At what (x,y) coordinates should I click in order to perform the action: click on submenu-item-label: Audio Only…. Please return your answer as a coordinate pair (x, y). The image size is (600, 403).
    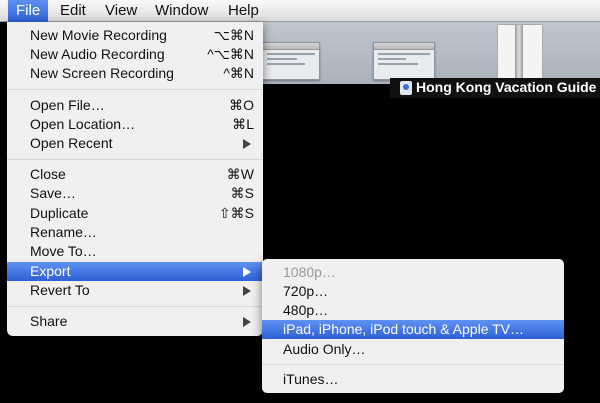
    Looking at the image, I should click on (324, 349).